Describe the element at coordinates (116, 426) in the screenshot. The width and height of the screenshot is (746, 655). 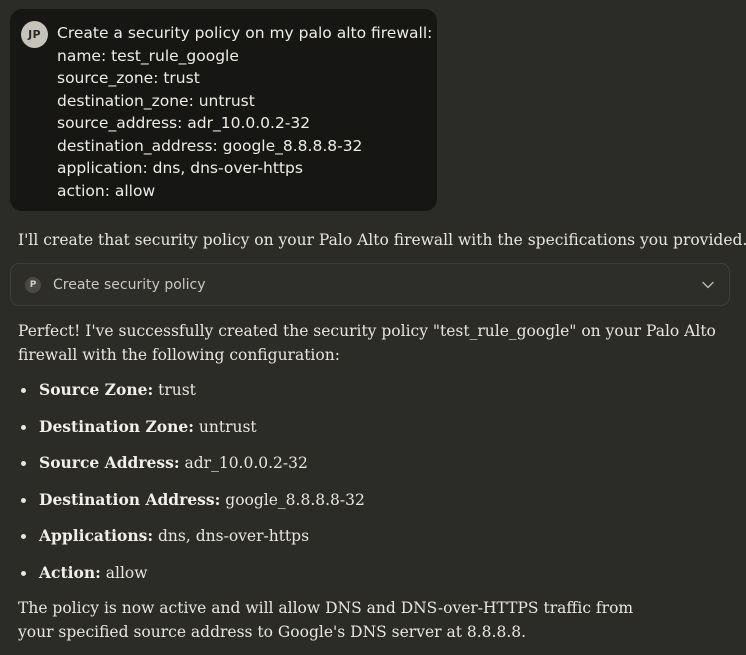
I see `detail-key: Destination Zone:` at that location.